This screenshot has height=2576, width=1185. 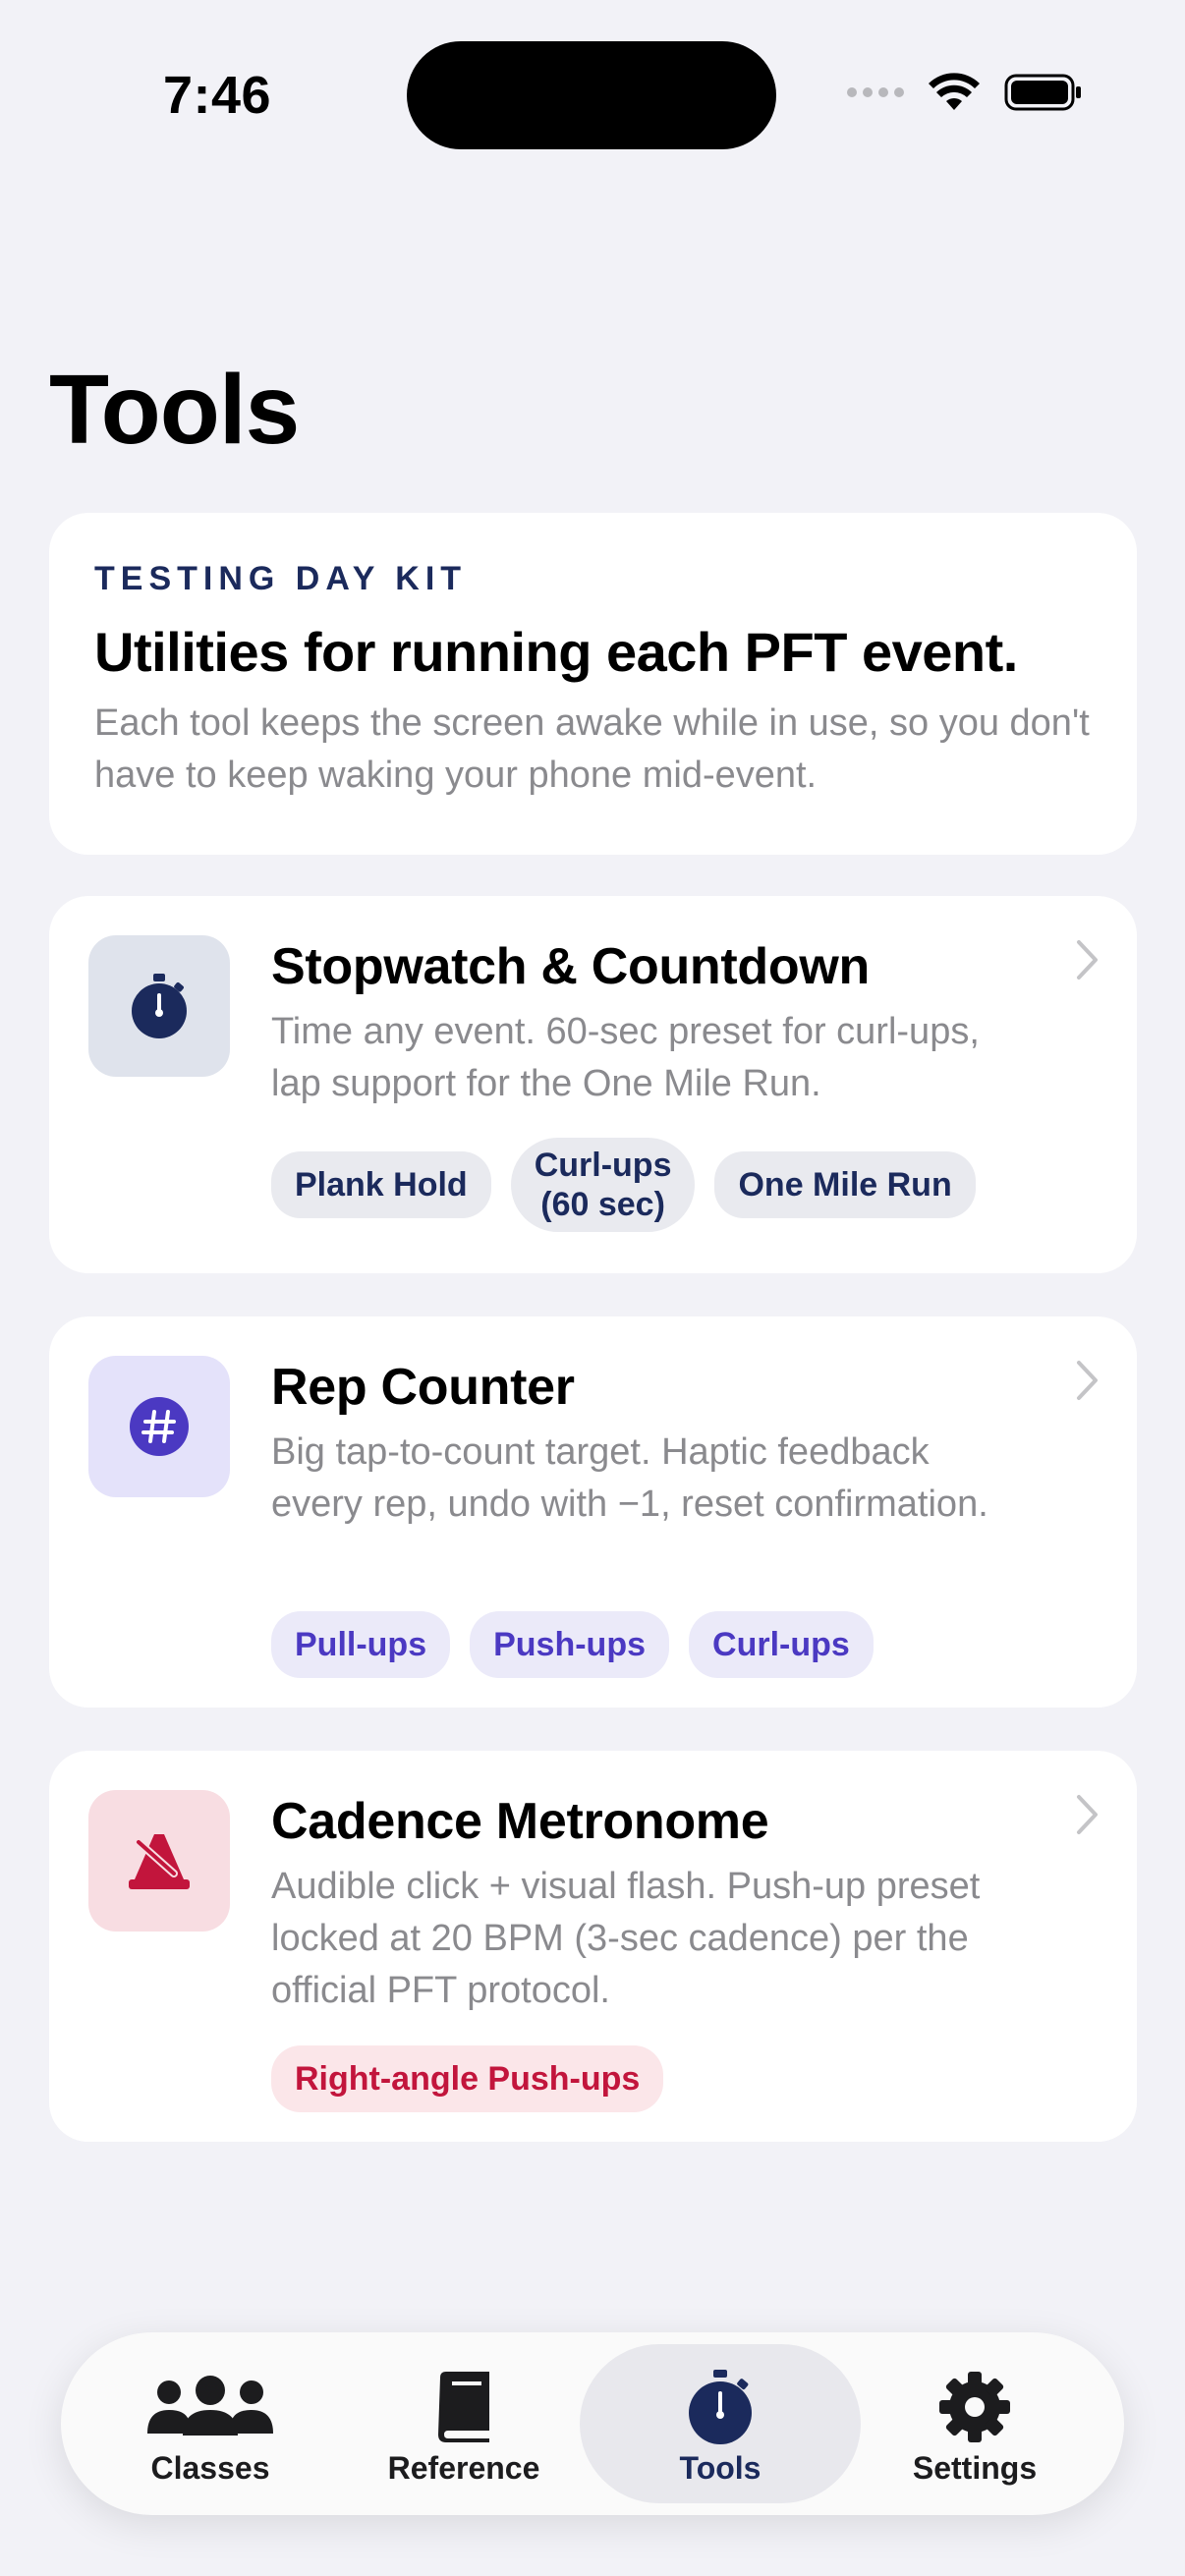 I want to click on tab-classes: Classes, so click(x=211, y=2423).